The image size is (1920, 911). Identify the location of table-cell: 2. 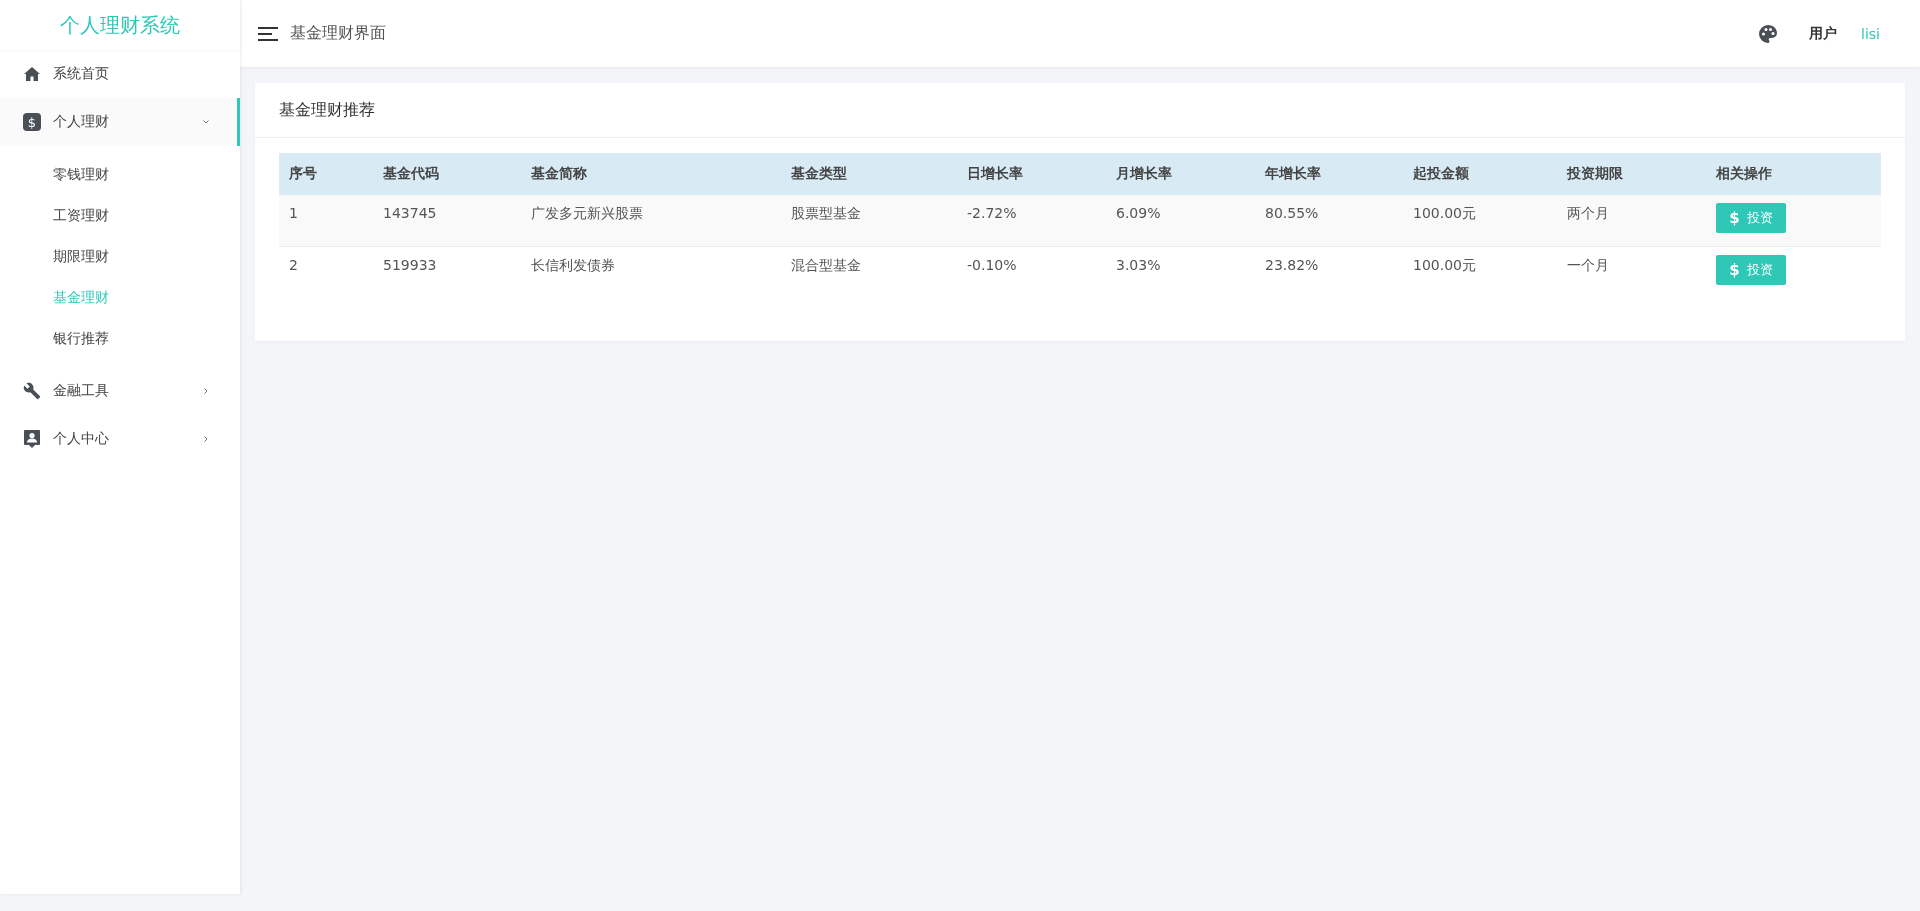
(326, 272).